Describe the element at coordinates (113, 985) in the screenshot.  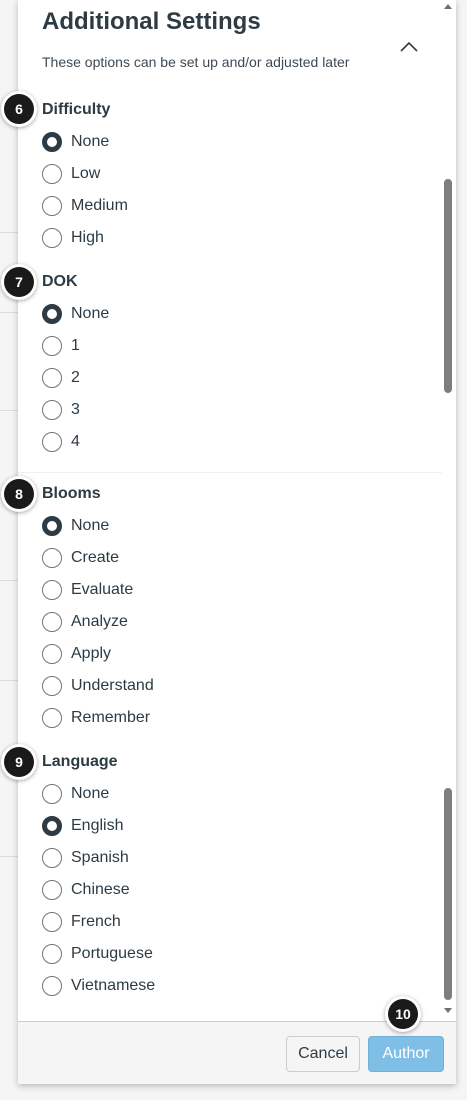
I see `option-label: Vietnamese` at that location.